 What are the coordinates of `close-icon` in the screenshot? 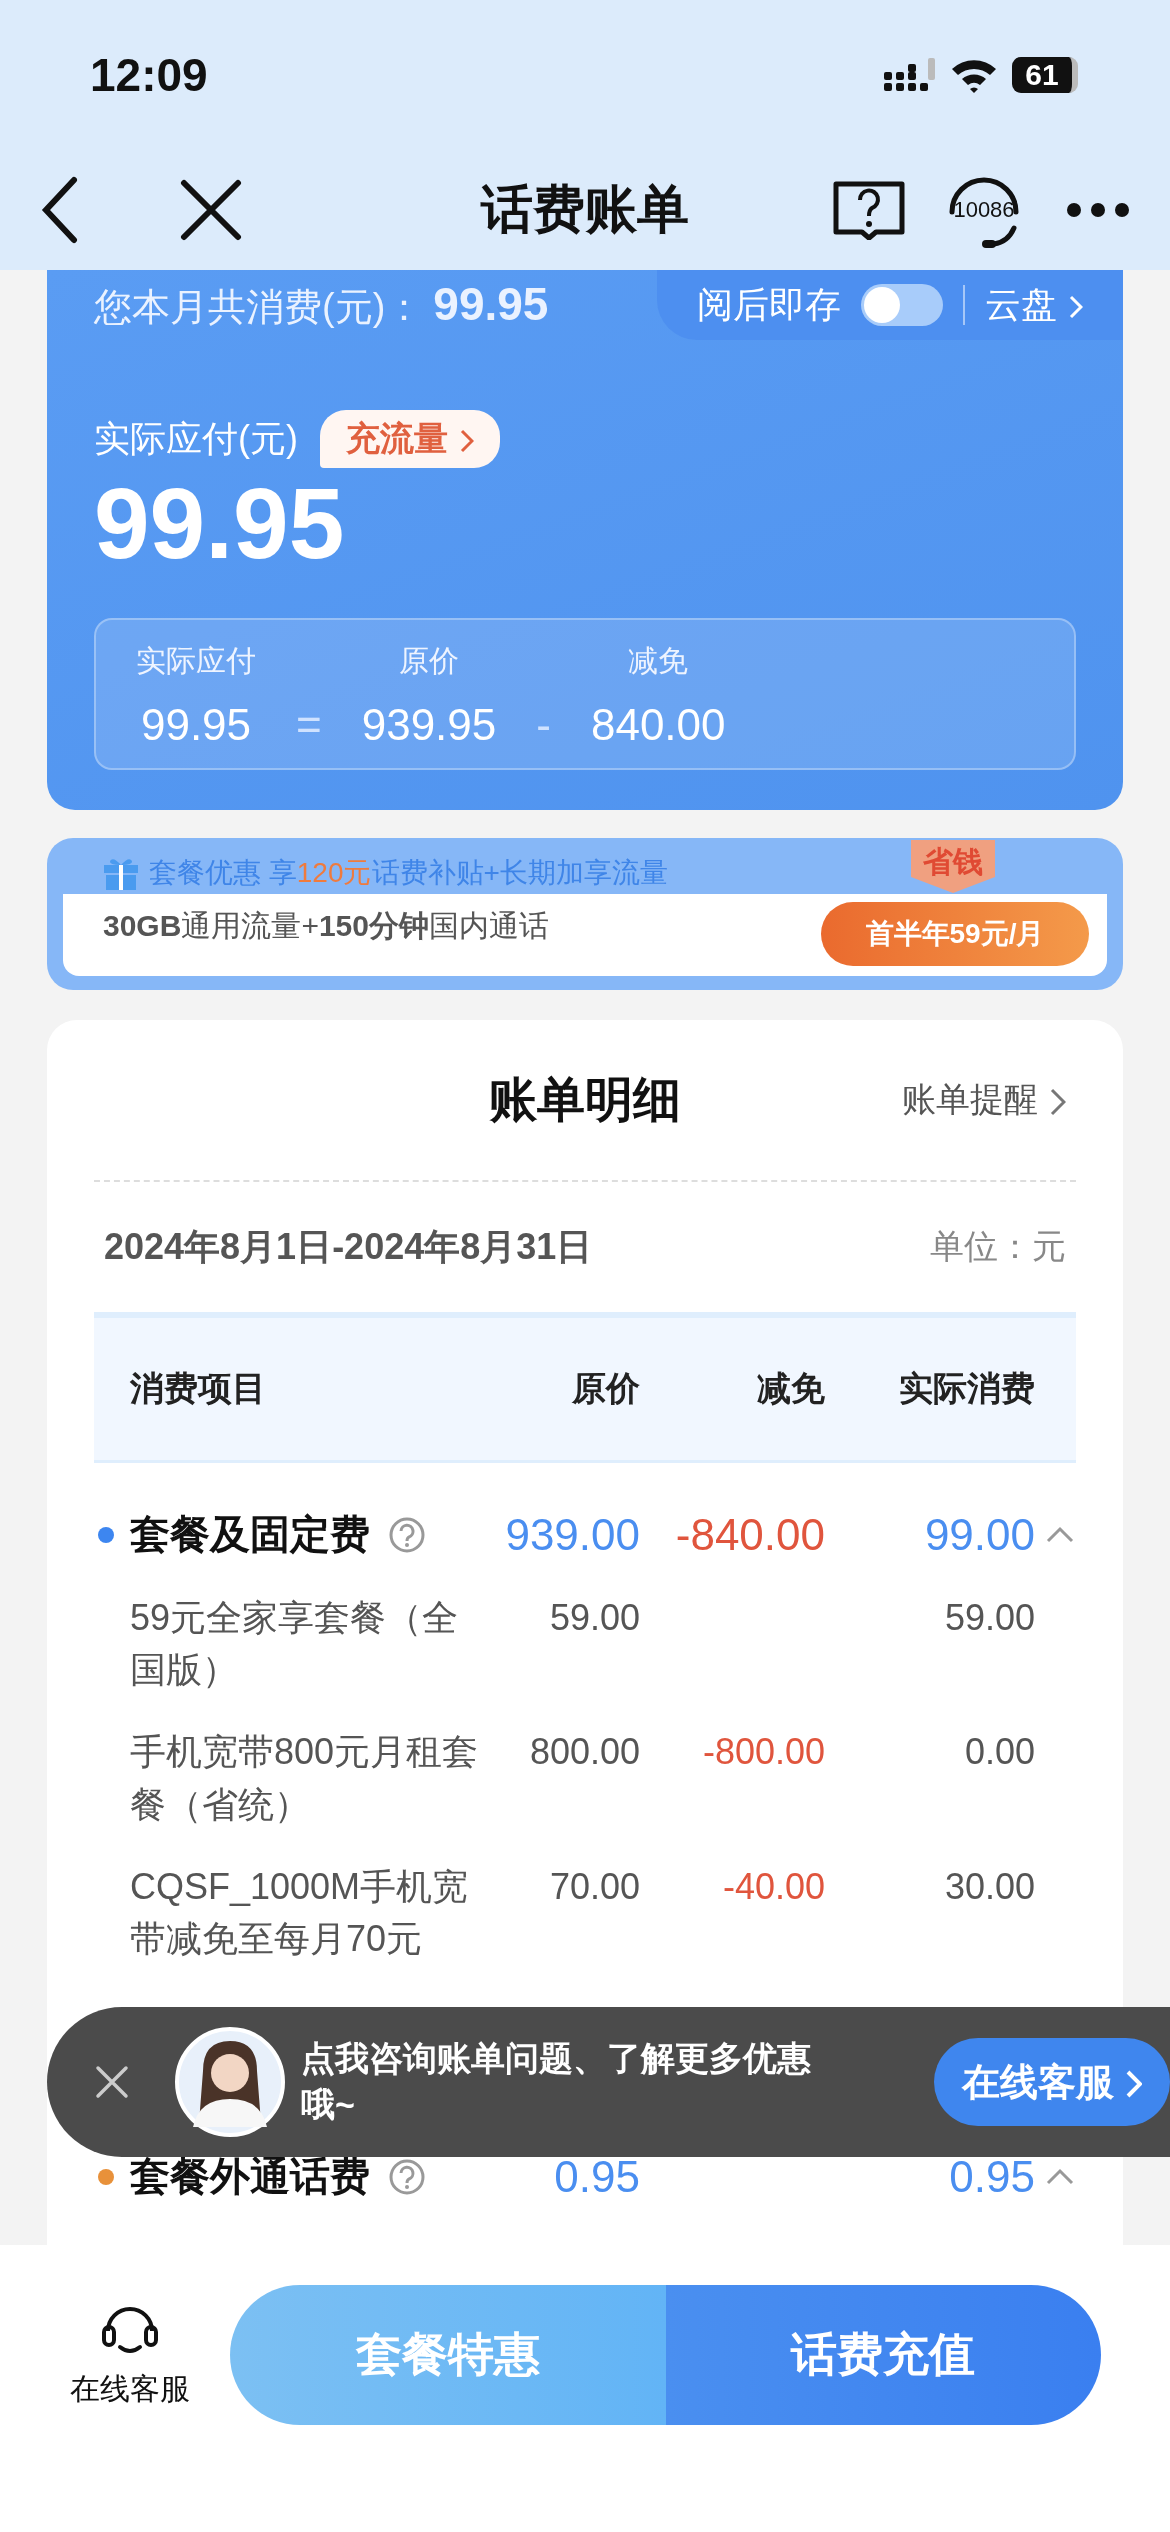 It's located at (211, 210).